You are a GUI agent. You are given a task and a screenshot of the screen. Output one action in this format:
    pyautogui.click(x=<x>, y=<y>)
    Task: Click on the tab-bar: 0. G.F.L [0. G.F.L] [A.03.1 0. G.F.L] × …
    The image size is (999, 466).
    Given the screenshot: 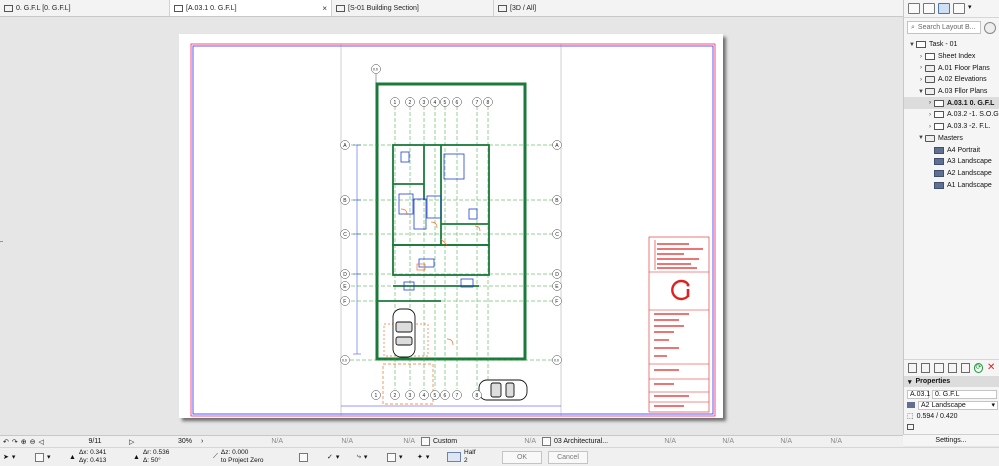 What is the action you would take?
    pyautogui.click(x=499, y=8)
    